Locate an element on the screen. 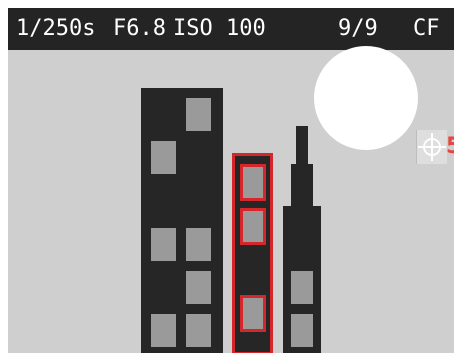 The image size is (475, 353). af-indicator is located at coordinates (431, 147).